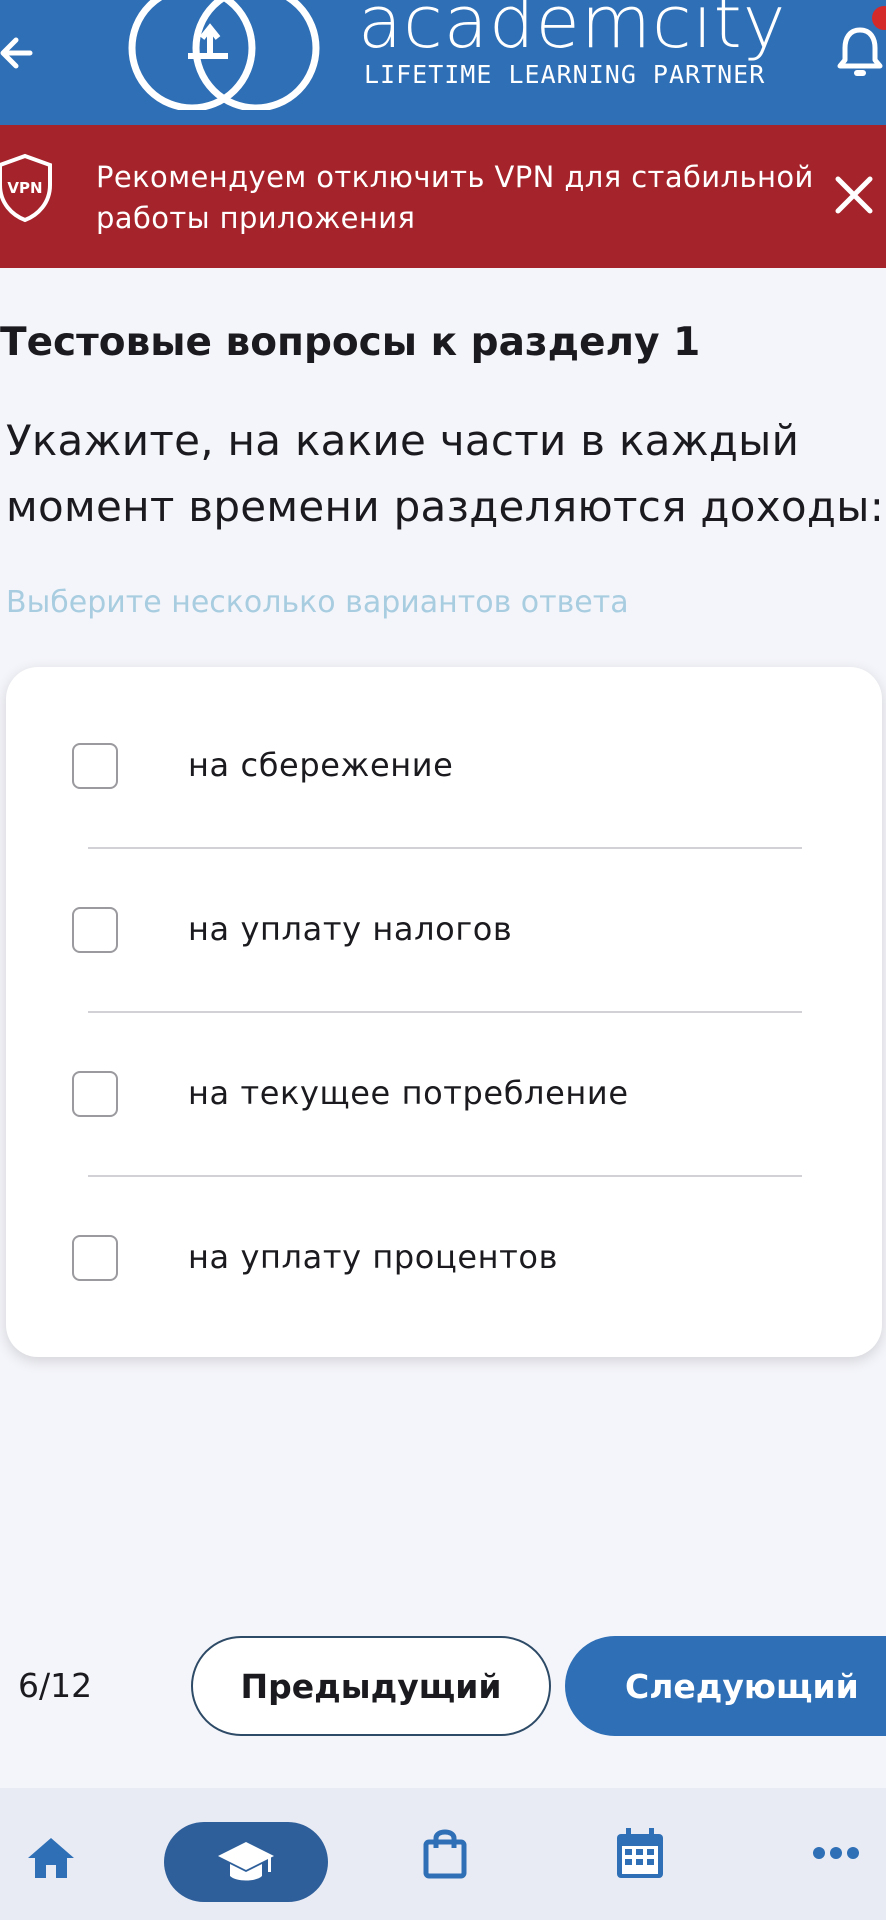 This screenshot has height=1920, width=886. Describe the element at coordinates (725, 1686) in the screenshot. I see `next-button: Следующий` at that location.